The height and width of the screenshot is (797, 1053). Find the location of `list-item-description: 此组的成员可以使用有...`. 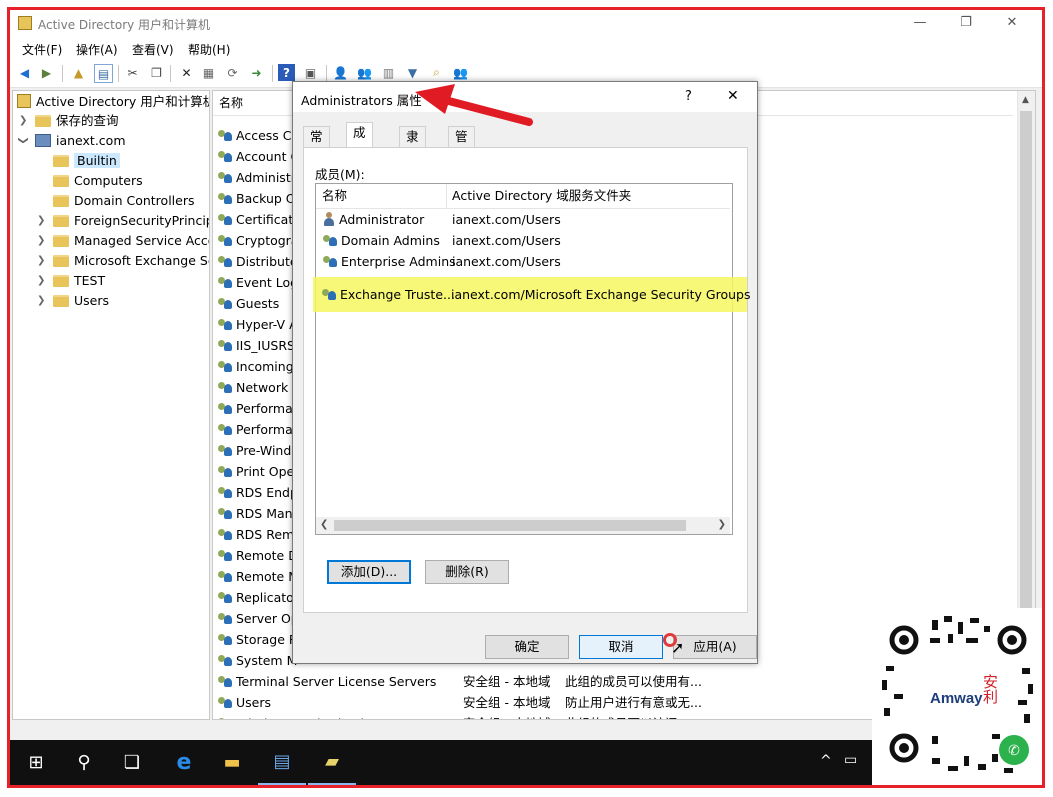

list-item-description: 此组的成员可以使用有... is located at coordinates (633, 681).